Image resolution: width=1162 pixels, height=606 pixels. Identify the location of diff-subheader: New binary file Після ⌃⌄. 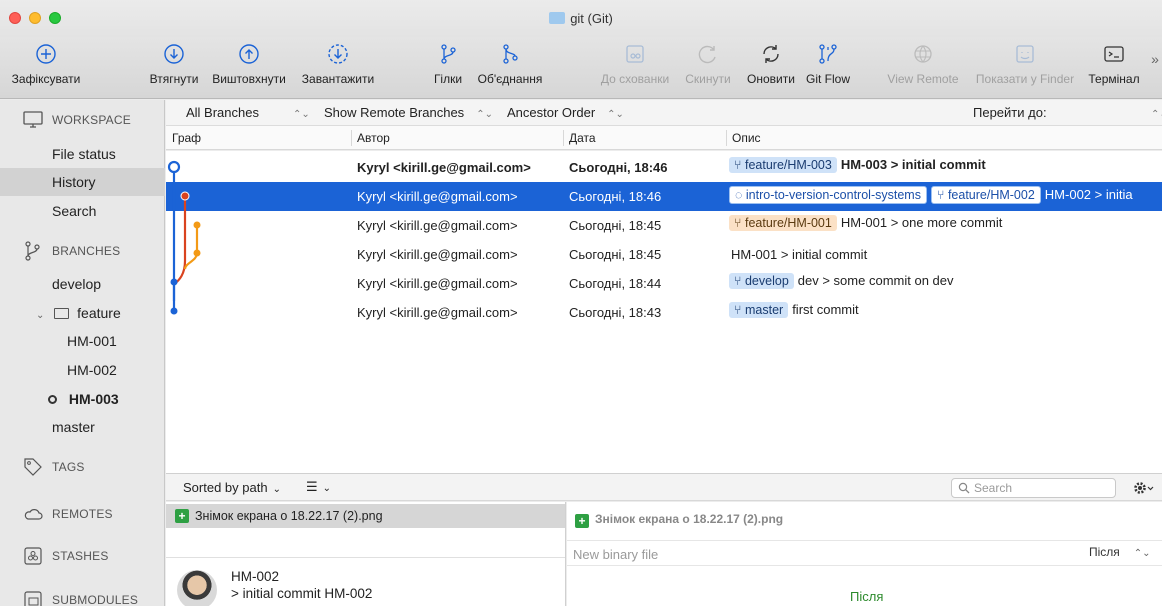
(864, 553).